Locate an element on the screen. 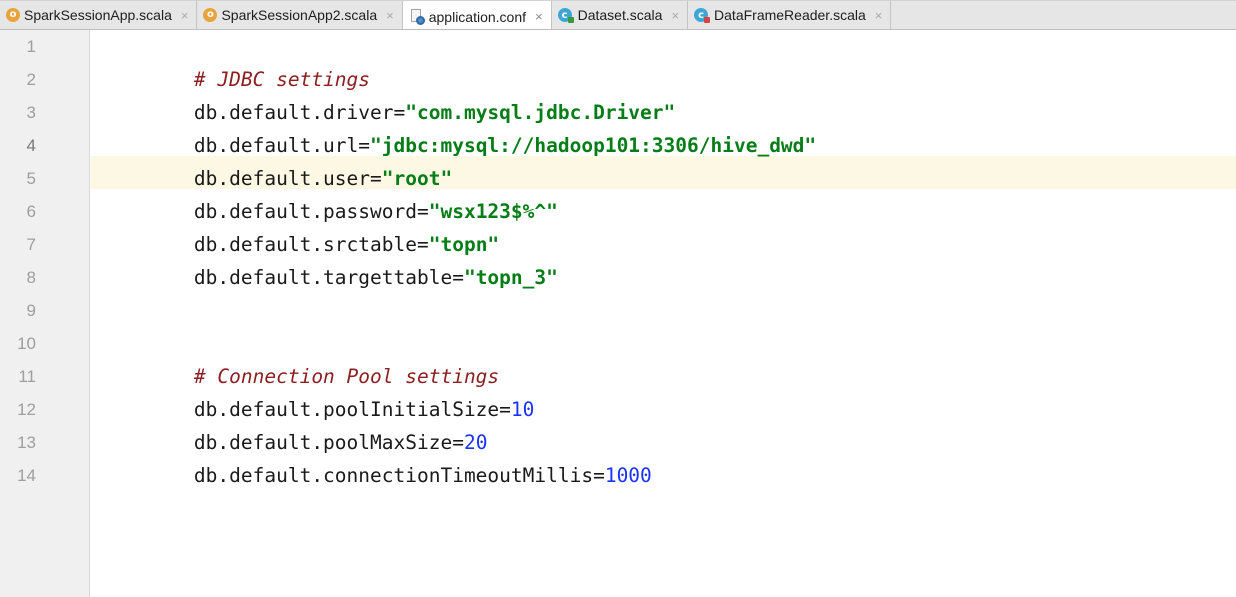 Image resolution: width=1236 pixels, height=597 pixels. line-number: 12 is located at coordinates (26, 409).